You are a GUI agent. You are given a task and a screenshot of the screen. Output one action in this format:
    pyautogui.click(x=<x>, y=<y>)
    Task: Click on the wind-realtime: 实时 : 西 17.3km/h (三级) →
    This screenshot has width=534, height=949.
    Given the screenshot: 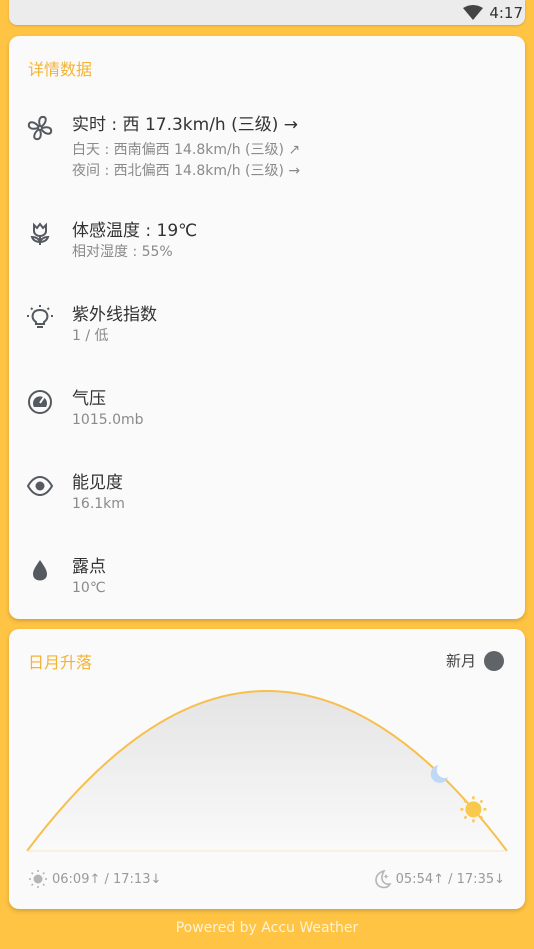 What is the action you would take?
    pyautogui.click(x=185, y=125)
    